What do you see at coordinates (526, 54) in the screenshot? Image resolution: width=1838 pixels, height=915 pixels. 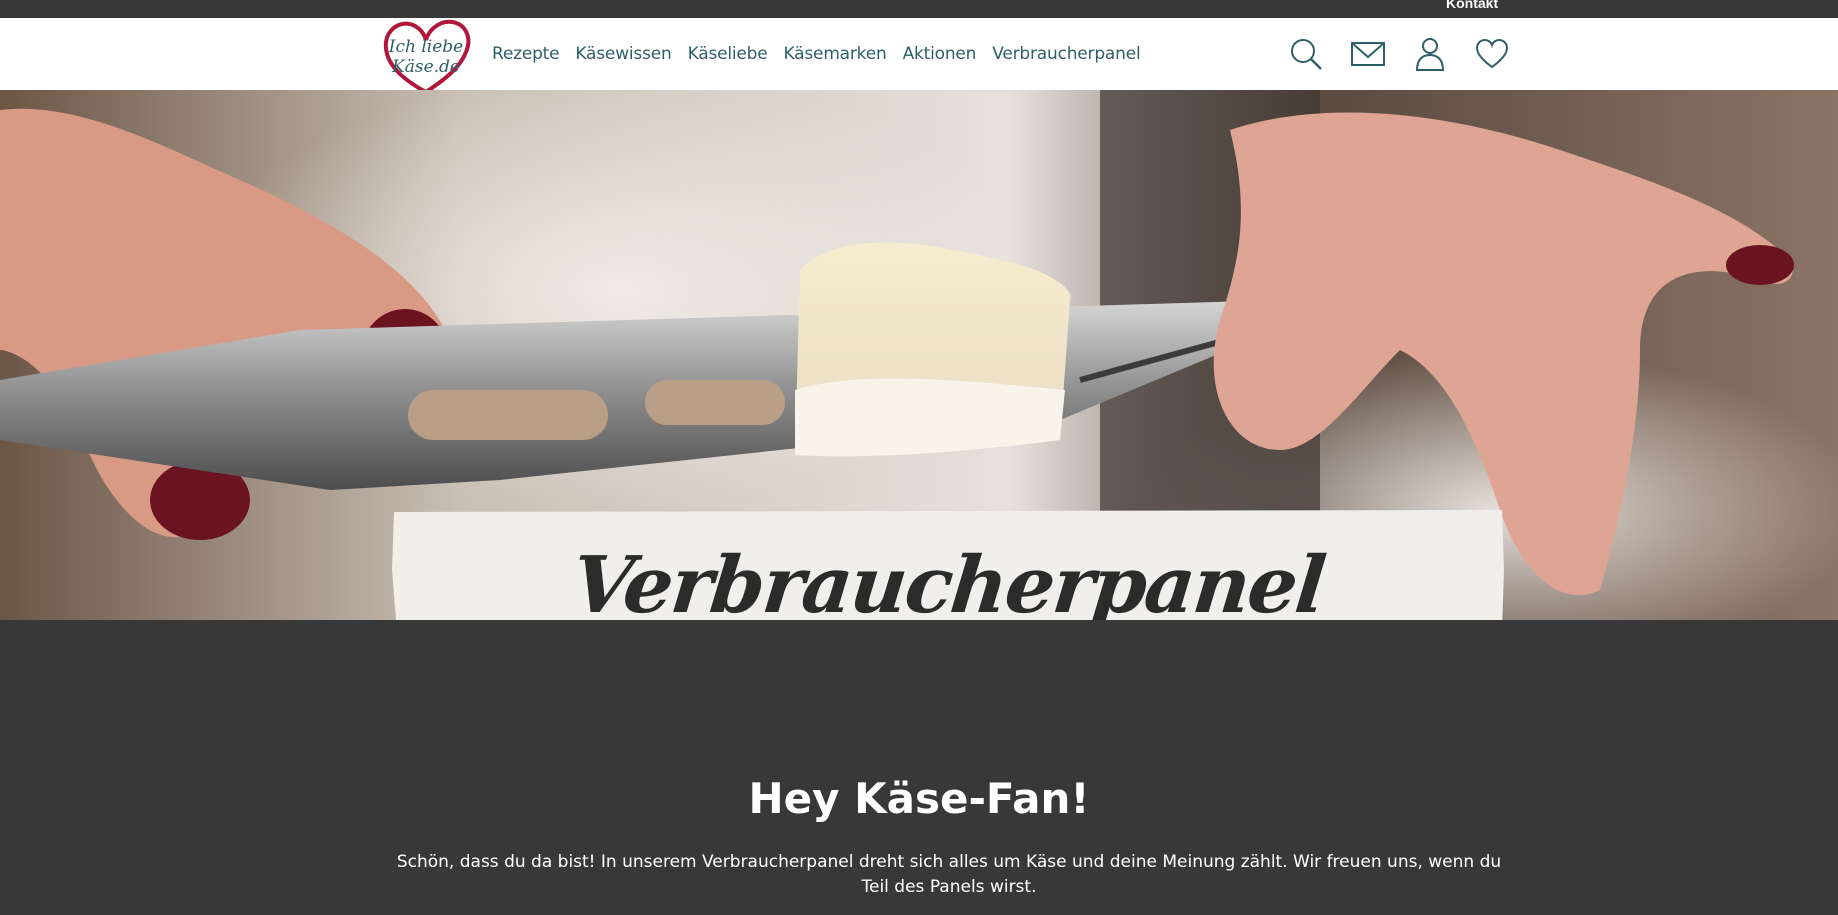 I see `nav-item-rezepte: Rezepte` at bounding box center [526, 54].